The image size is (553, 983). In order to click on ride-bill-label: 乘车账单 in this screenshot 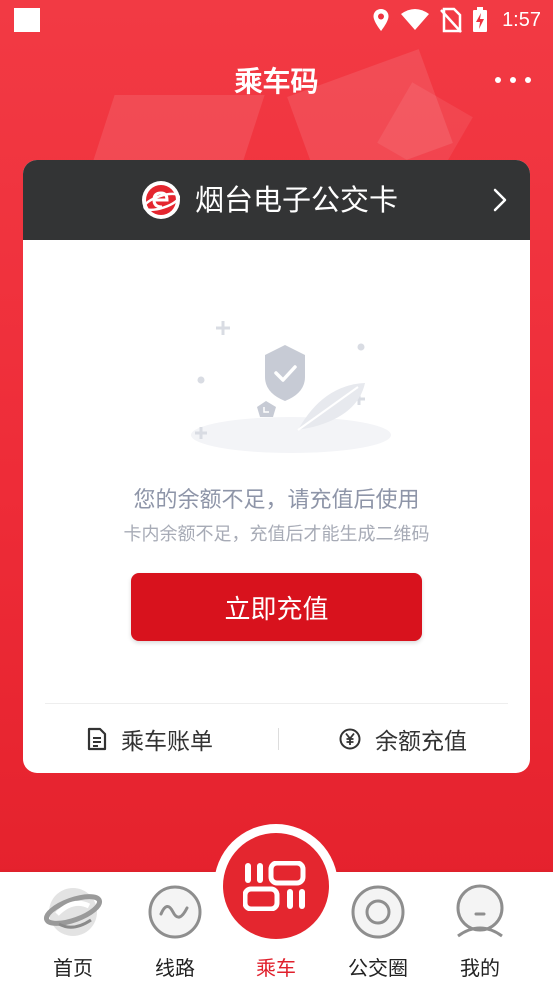, I will do `click(167, 741)`.